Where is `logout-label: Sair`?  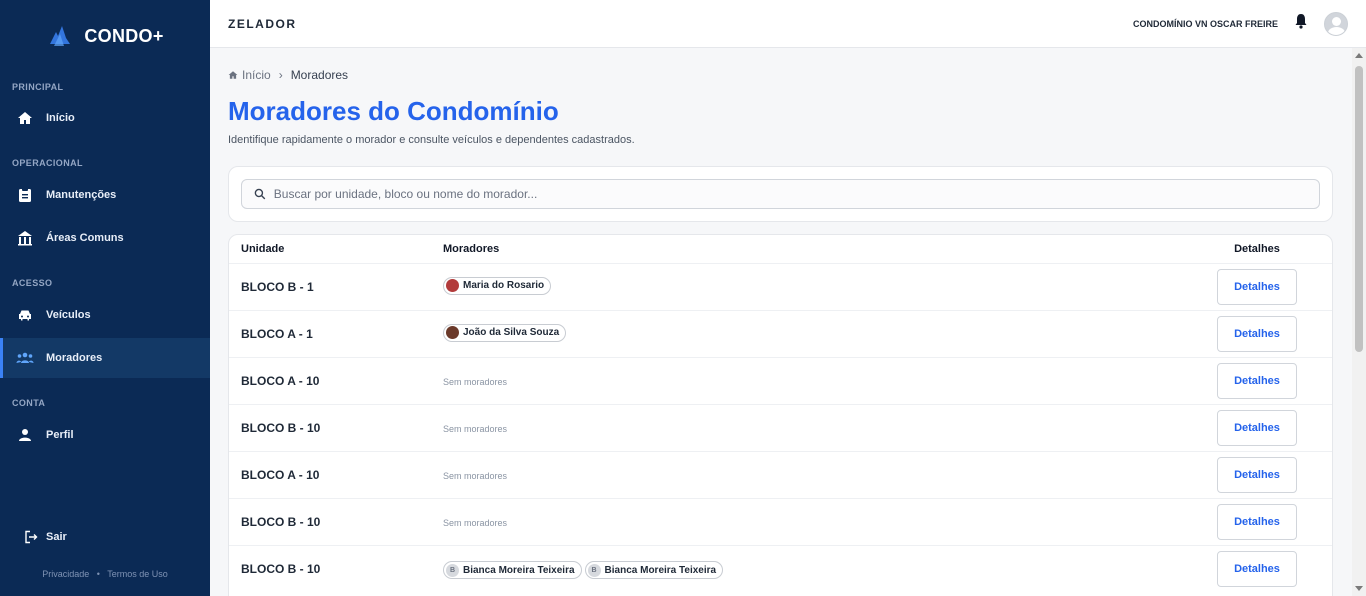
logout-label: Sair is located at coordinates (56, 537).